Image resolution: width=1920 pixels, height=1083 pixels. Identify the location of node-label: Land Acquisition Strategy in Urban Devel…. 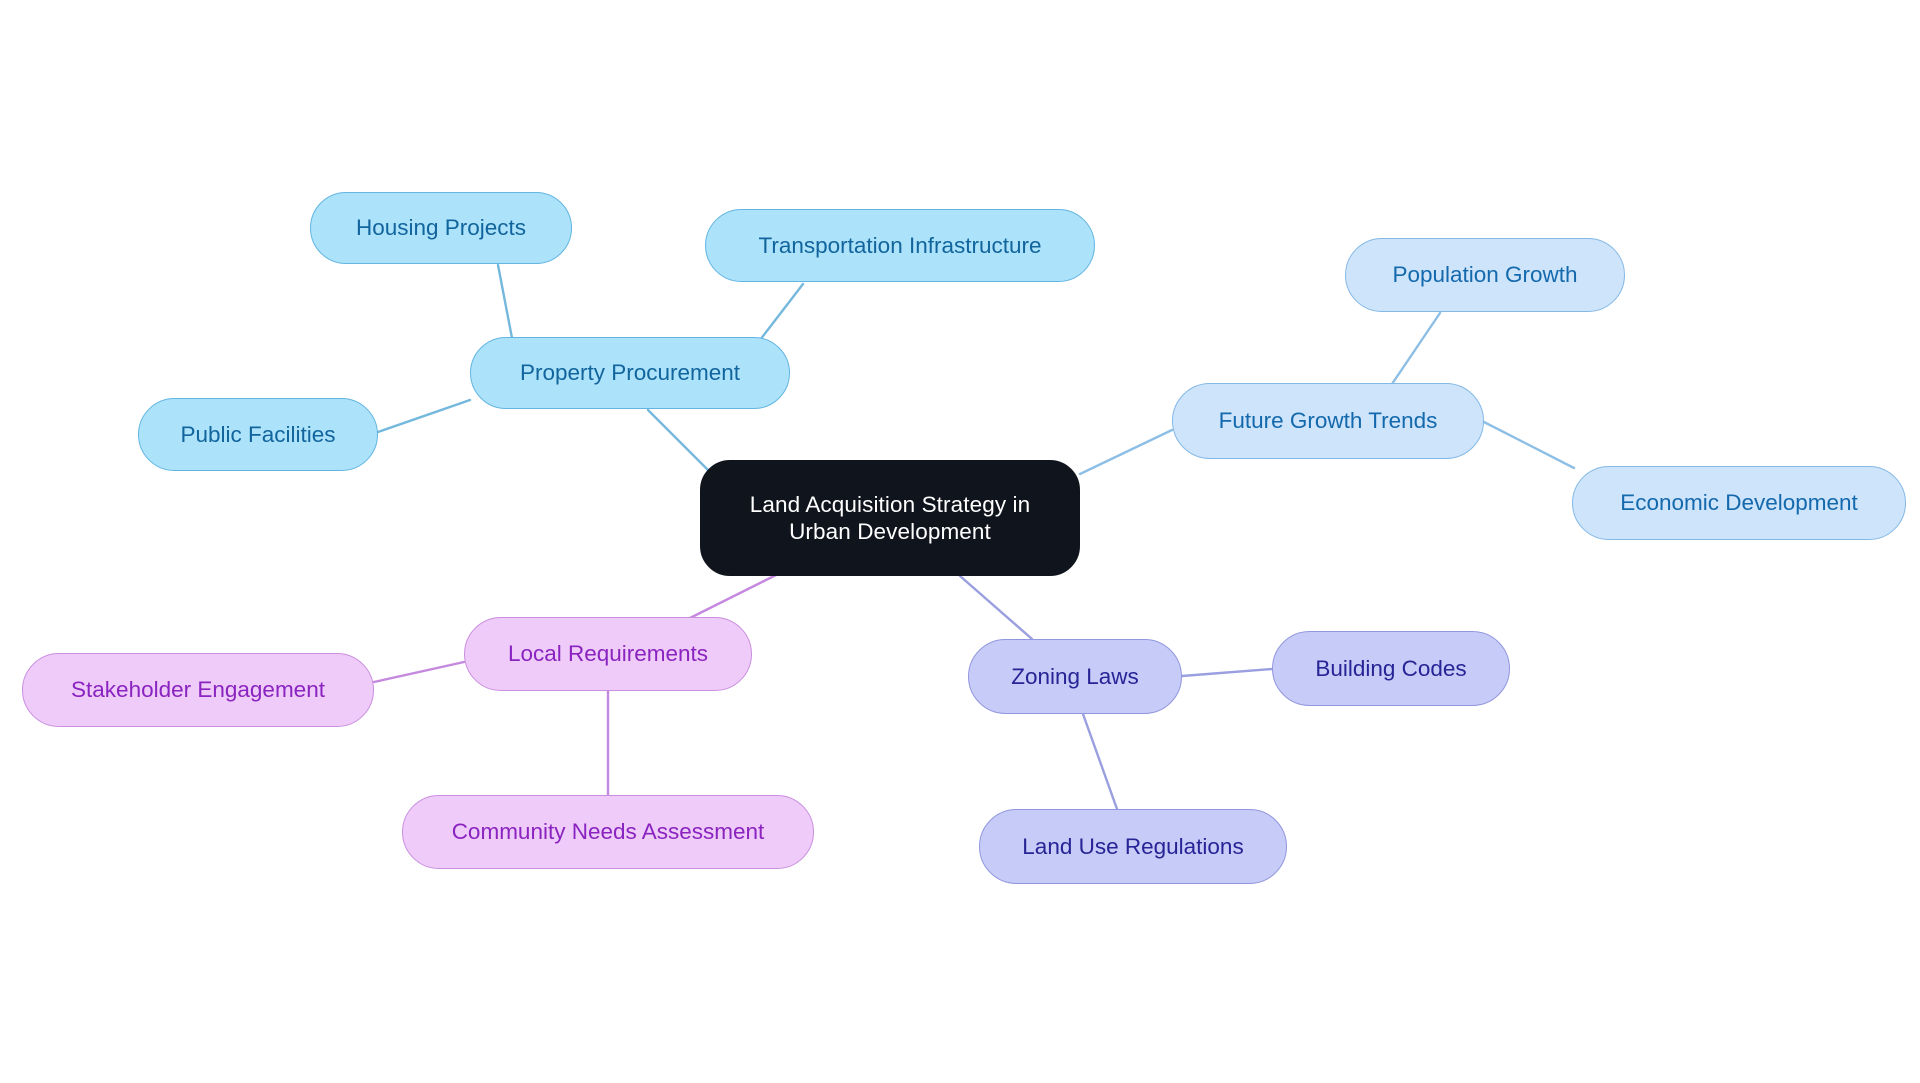
(890, 517).